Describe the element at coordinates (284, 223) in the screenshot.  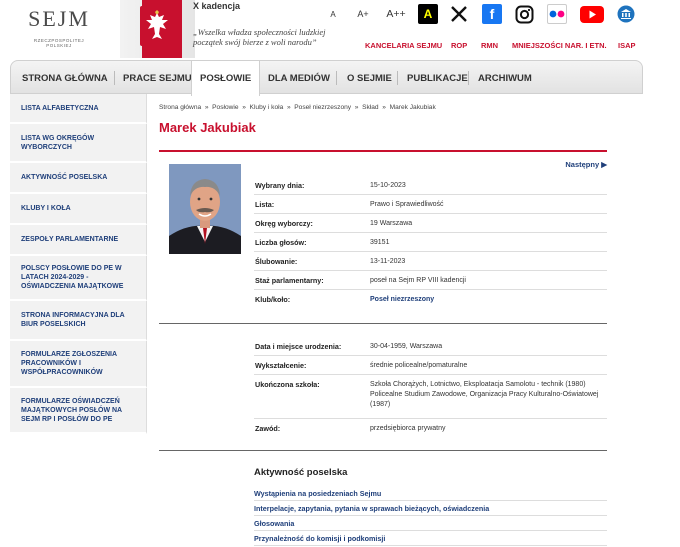
I see `detail-label: Okręg wyborczy:` at that location.